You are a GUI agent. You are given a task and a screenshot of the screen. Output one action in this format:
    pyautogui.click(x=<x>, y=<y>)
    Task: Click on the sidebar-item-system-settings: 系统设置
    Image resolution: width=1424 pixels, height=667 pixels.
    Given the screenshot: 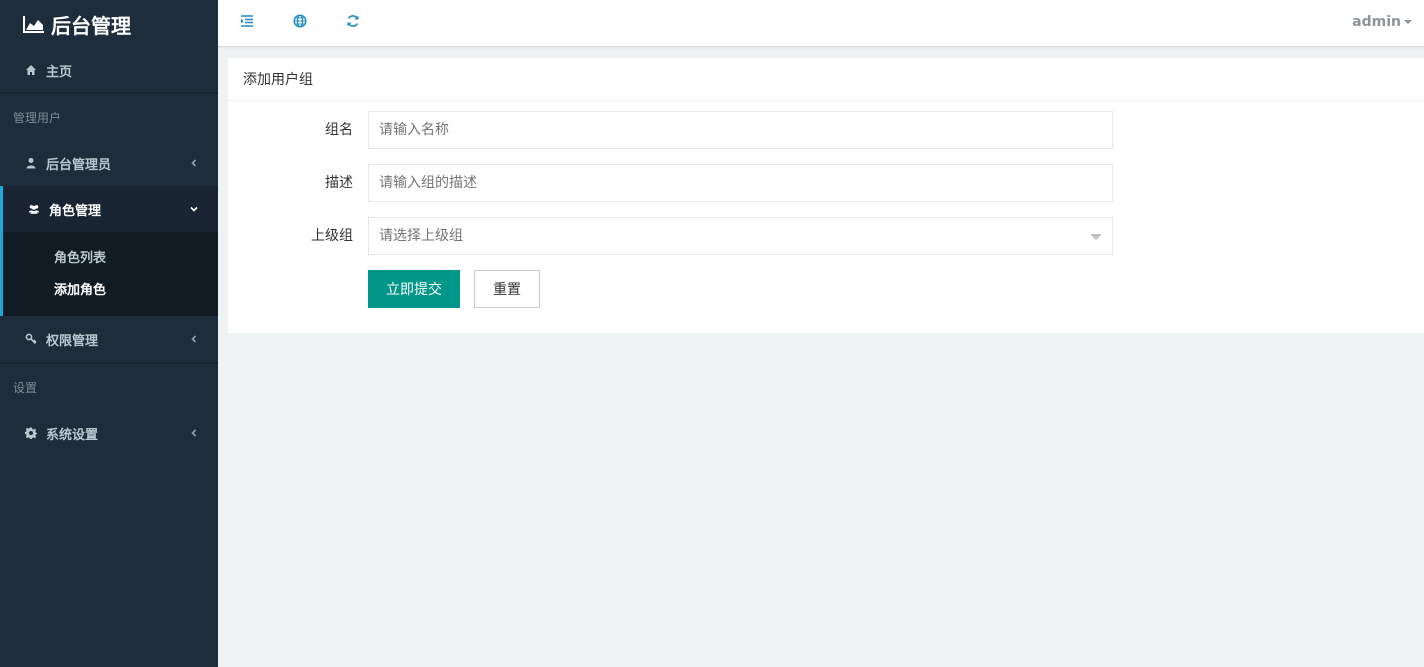 What is the action you would take?
    pyautogui.click(x=109, y=433)
    